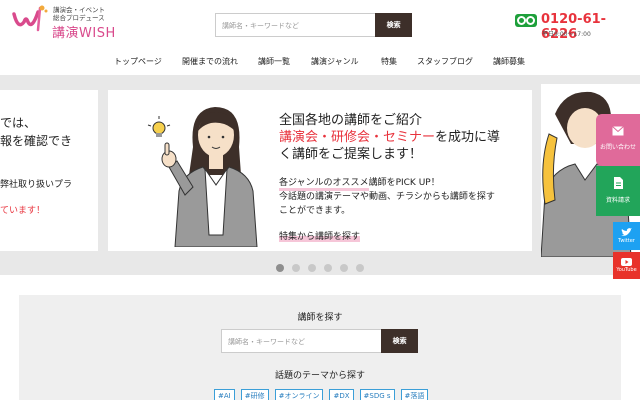 The height and width of the screenshot is (400, 640). Describe the element at coordinates (399, 341) in the screenshot. I see `lecturer-search-button: 検索` at that location.